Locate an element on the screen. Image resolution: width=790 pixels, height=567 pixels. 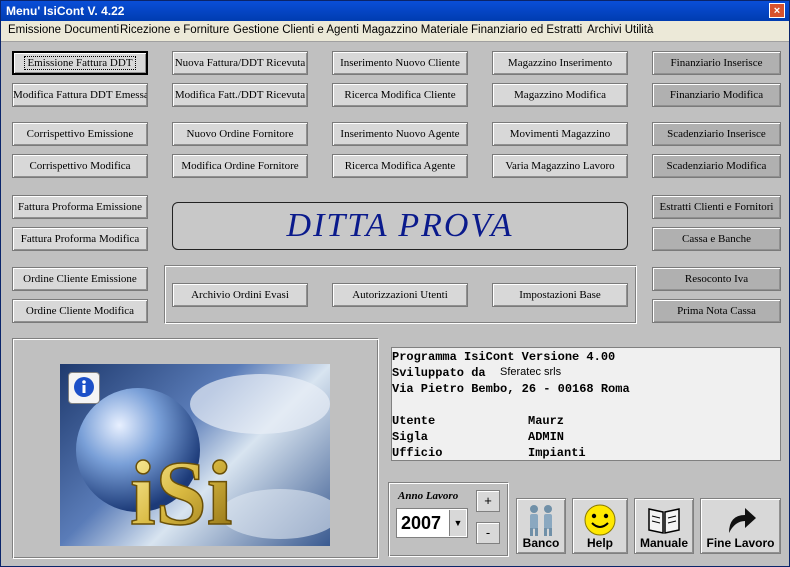
proforma-emissione-button: Fattura Proforma Emissione is located at coordinates (80, 207).